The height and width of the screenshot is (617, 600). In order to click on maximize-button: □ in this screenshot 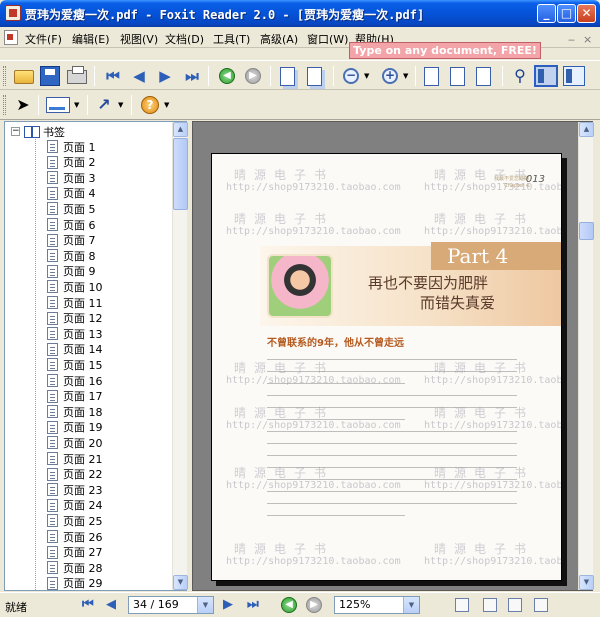, I will do `click(566, 13)`.